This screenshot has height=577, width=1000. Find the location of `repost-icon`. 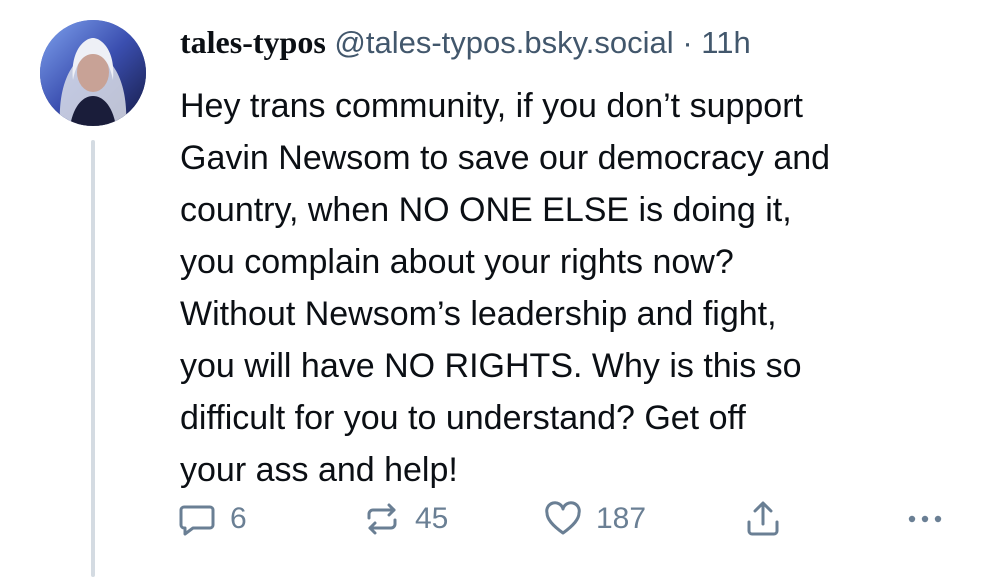

repost-icon is located at coordinates (382, 519).